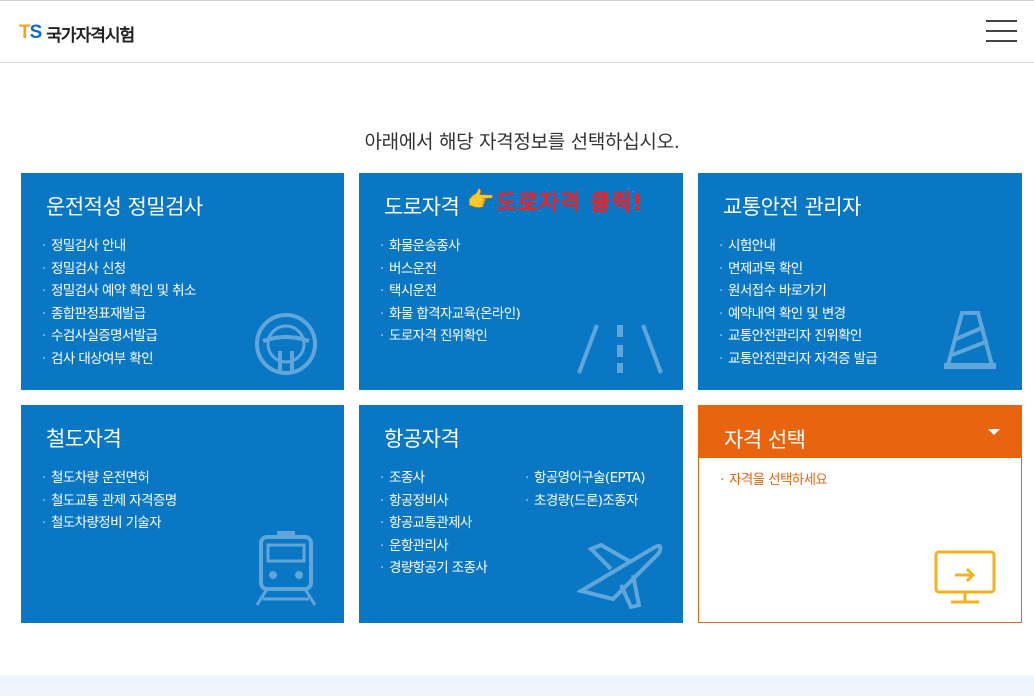 The image size is (1034, 696). Describe the element at coordinates (450, 336) in the screenshot. I see `card-link: 도로자격 진위확인` at that location.